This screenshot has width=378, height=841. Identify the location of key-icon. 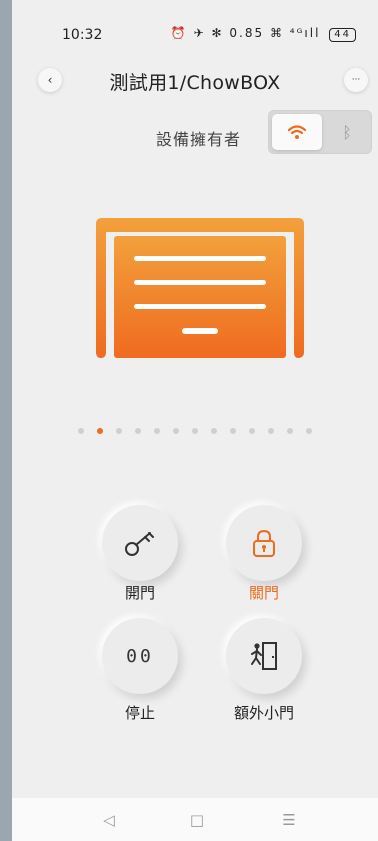
(139, 544).